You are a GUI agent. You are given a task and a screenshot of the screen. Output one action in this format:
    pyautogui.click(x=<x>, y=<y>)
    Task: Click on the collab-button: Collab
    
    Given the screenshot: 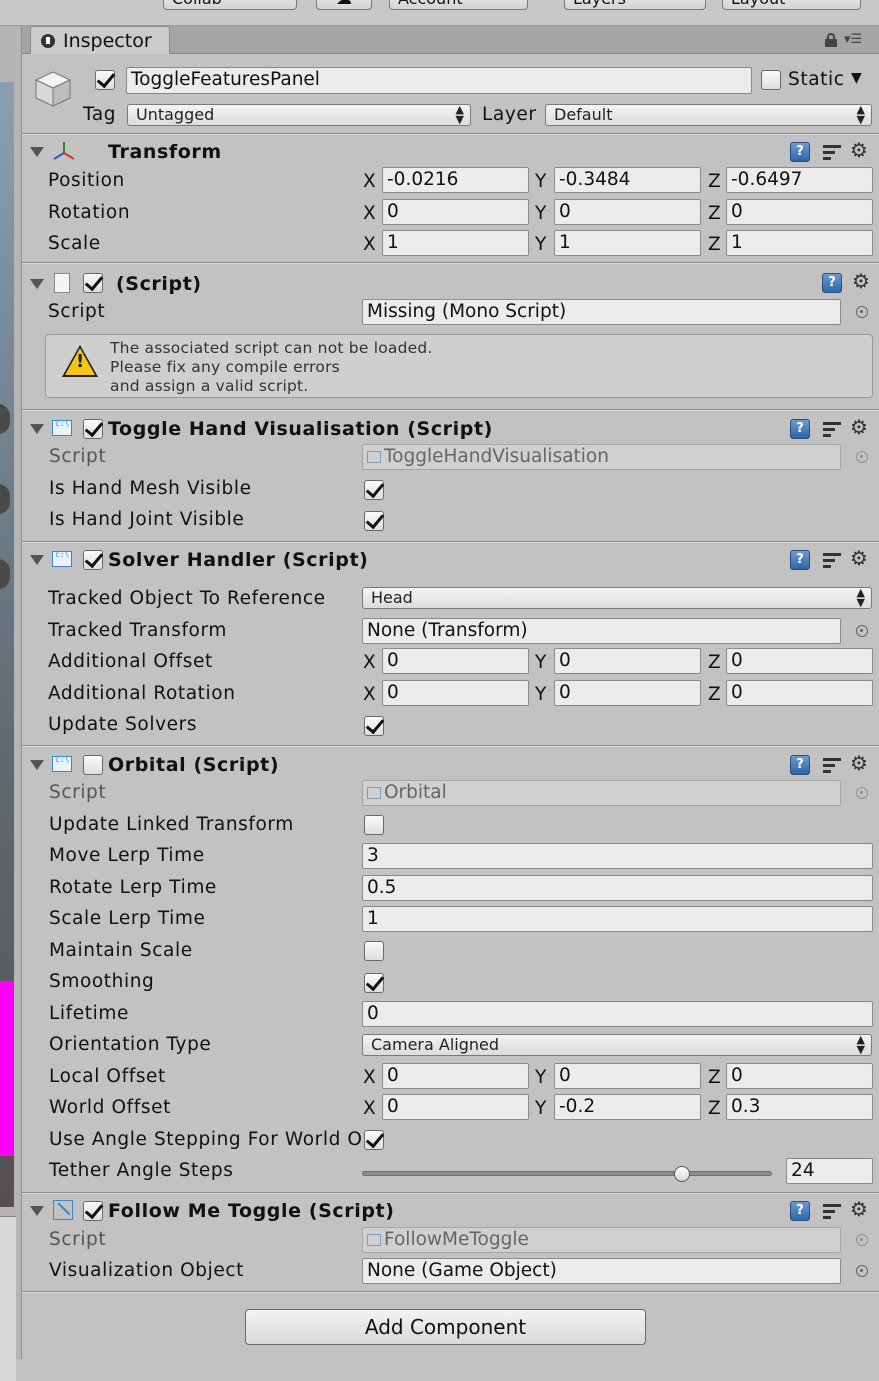 What is the action you would take?
    pyautogui.click(x=230, y=5)
    